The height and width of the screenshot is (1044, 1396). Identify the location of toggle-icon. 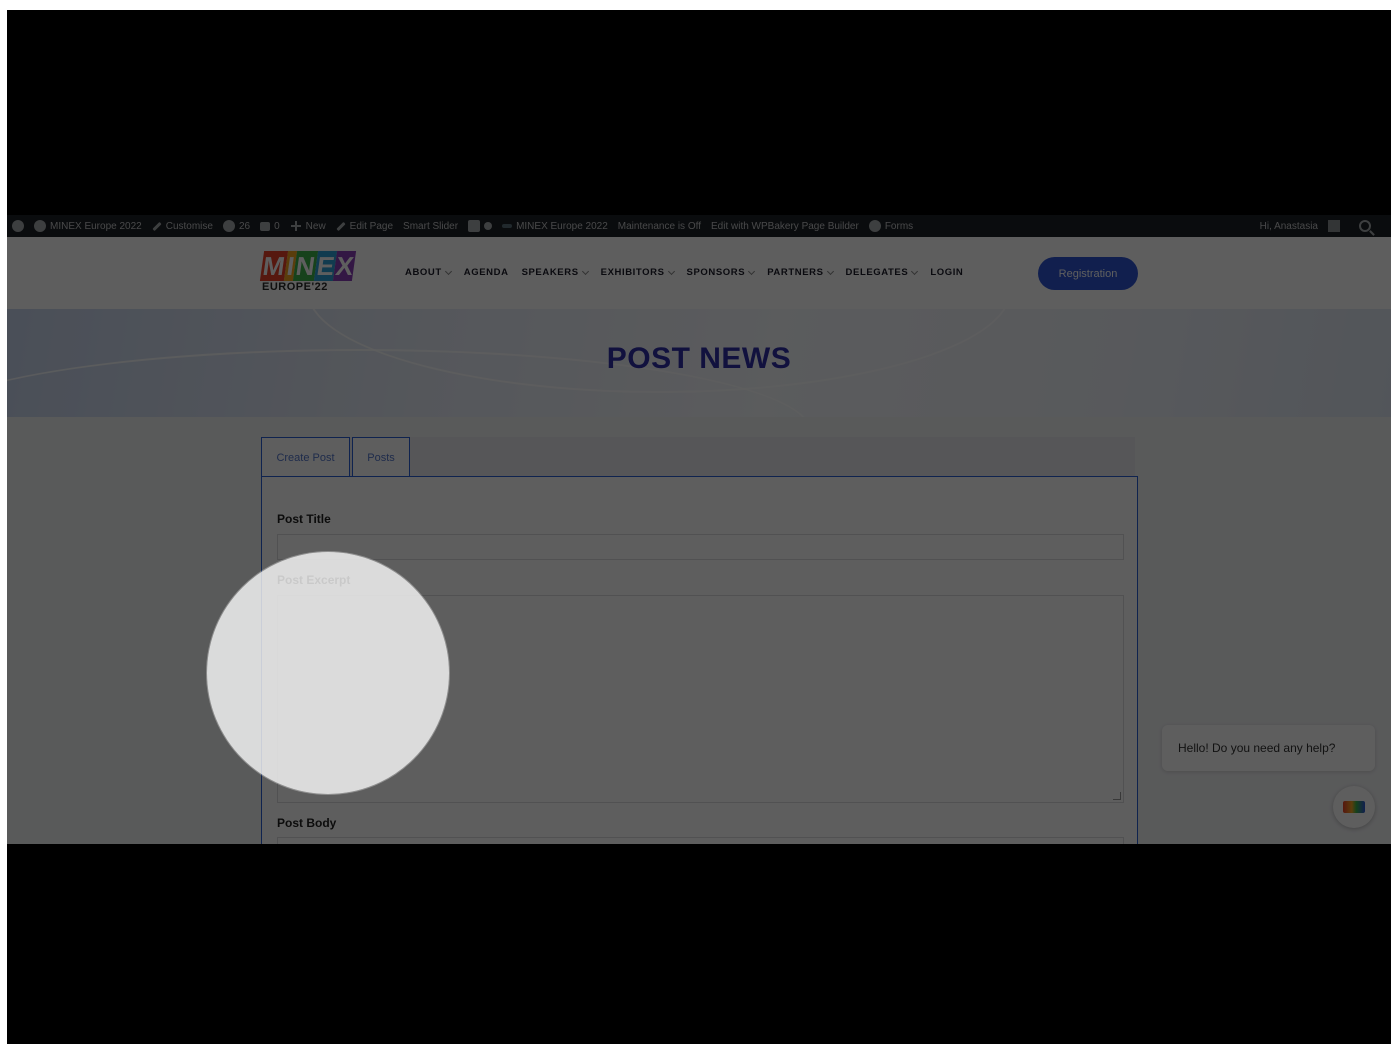
(507, 226).